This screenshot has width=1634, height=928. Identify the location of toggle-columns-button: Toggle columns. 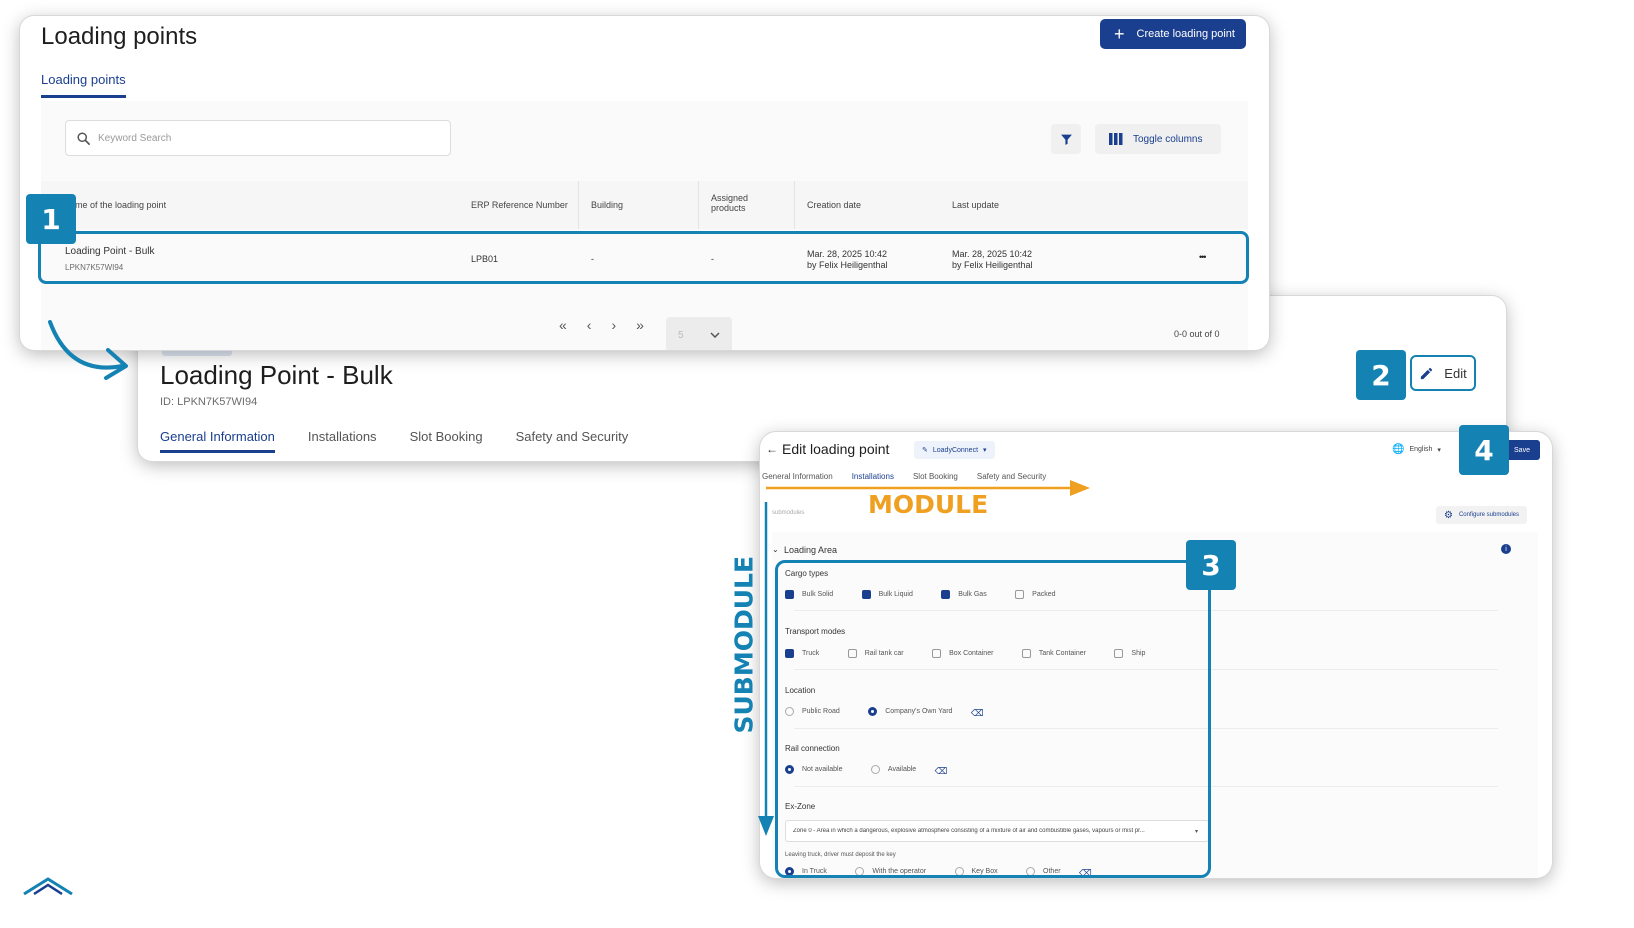
(1158, 139).